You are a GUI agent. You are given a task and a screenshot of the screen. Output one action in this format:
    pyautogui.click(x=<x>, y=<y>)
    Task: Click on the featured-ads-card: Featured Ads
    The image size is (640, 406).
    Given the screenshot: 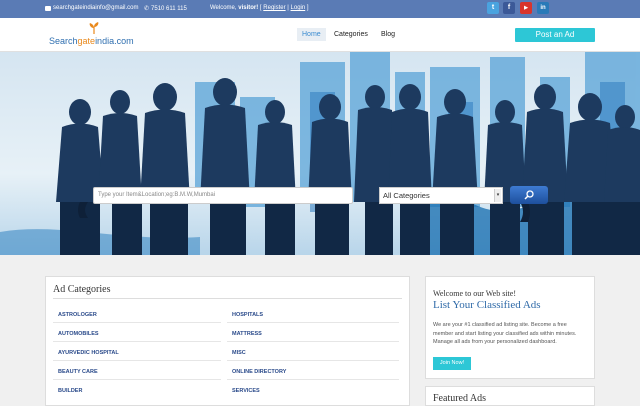 What is the action you would take?
    pyautogui.click(x=510, y=396)
    